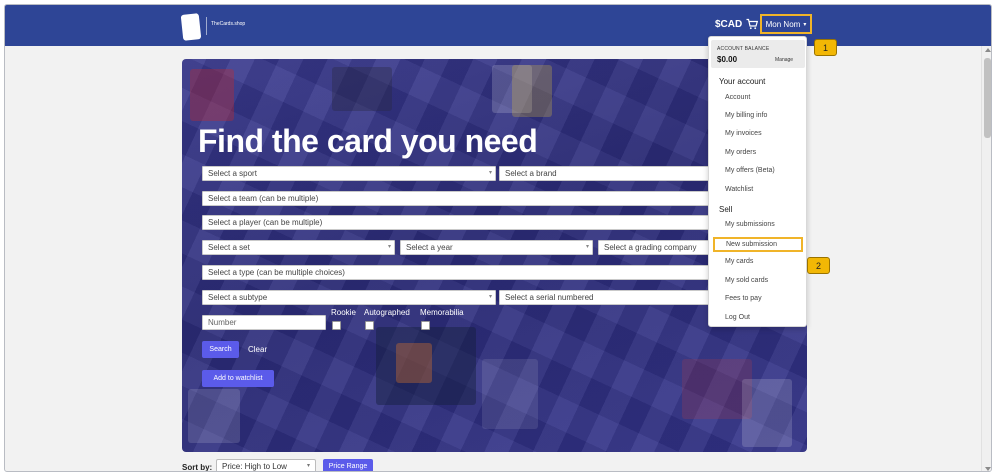 This screenshot has width=996, height=476. I want to click on search-button: Search, so click(220, 349).